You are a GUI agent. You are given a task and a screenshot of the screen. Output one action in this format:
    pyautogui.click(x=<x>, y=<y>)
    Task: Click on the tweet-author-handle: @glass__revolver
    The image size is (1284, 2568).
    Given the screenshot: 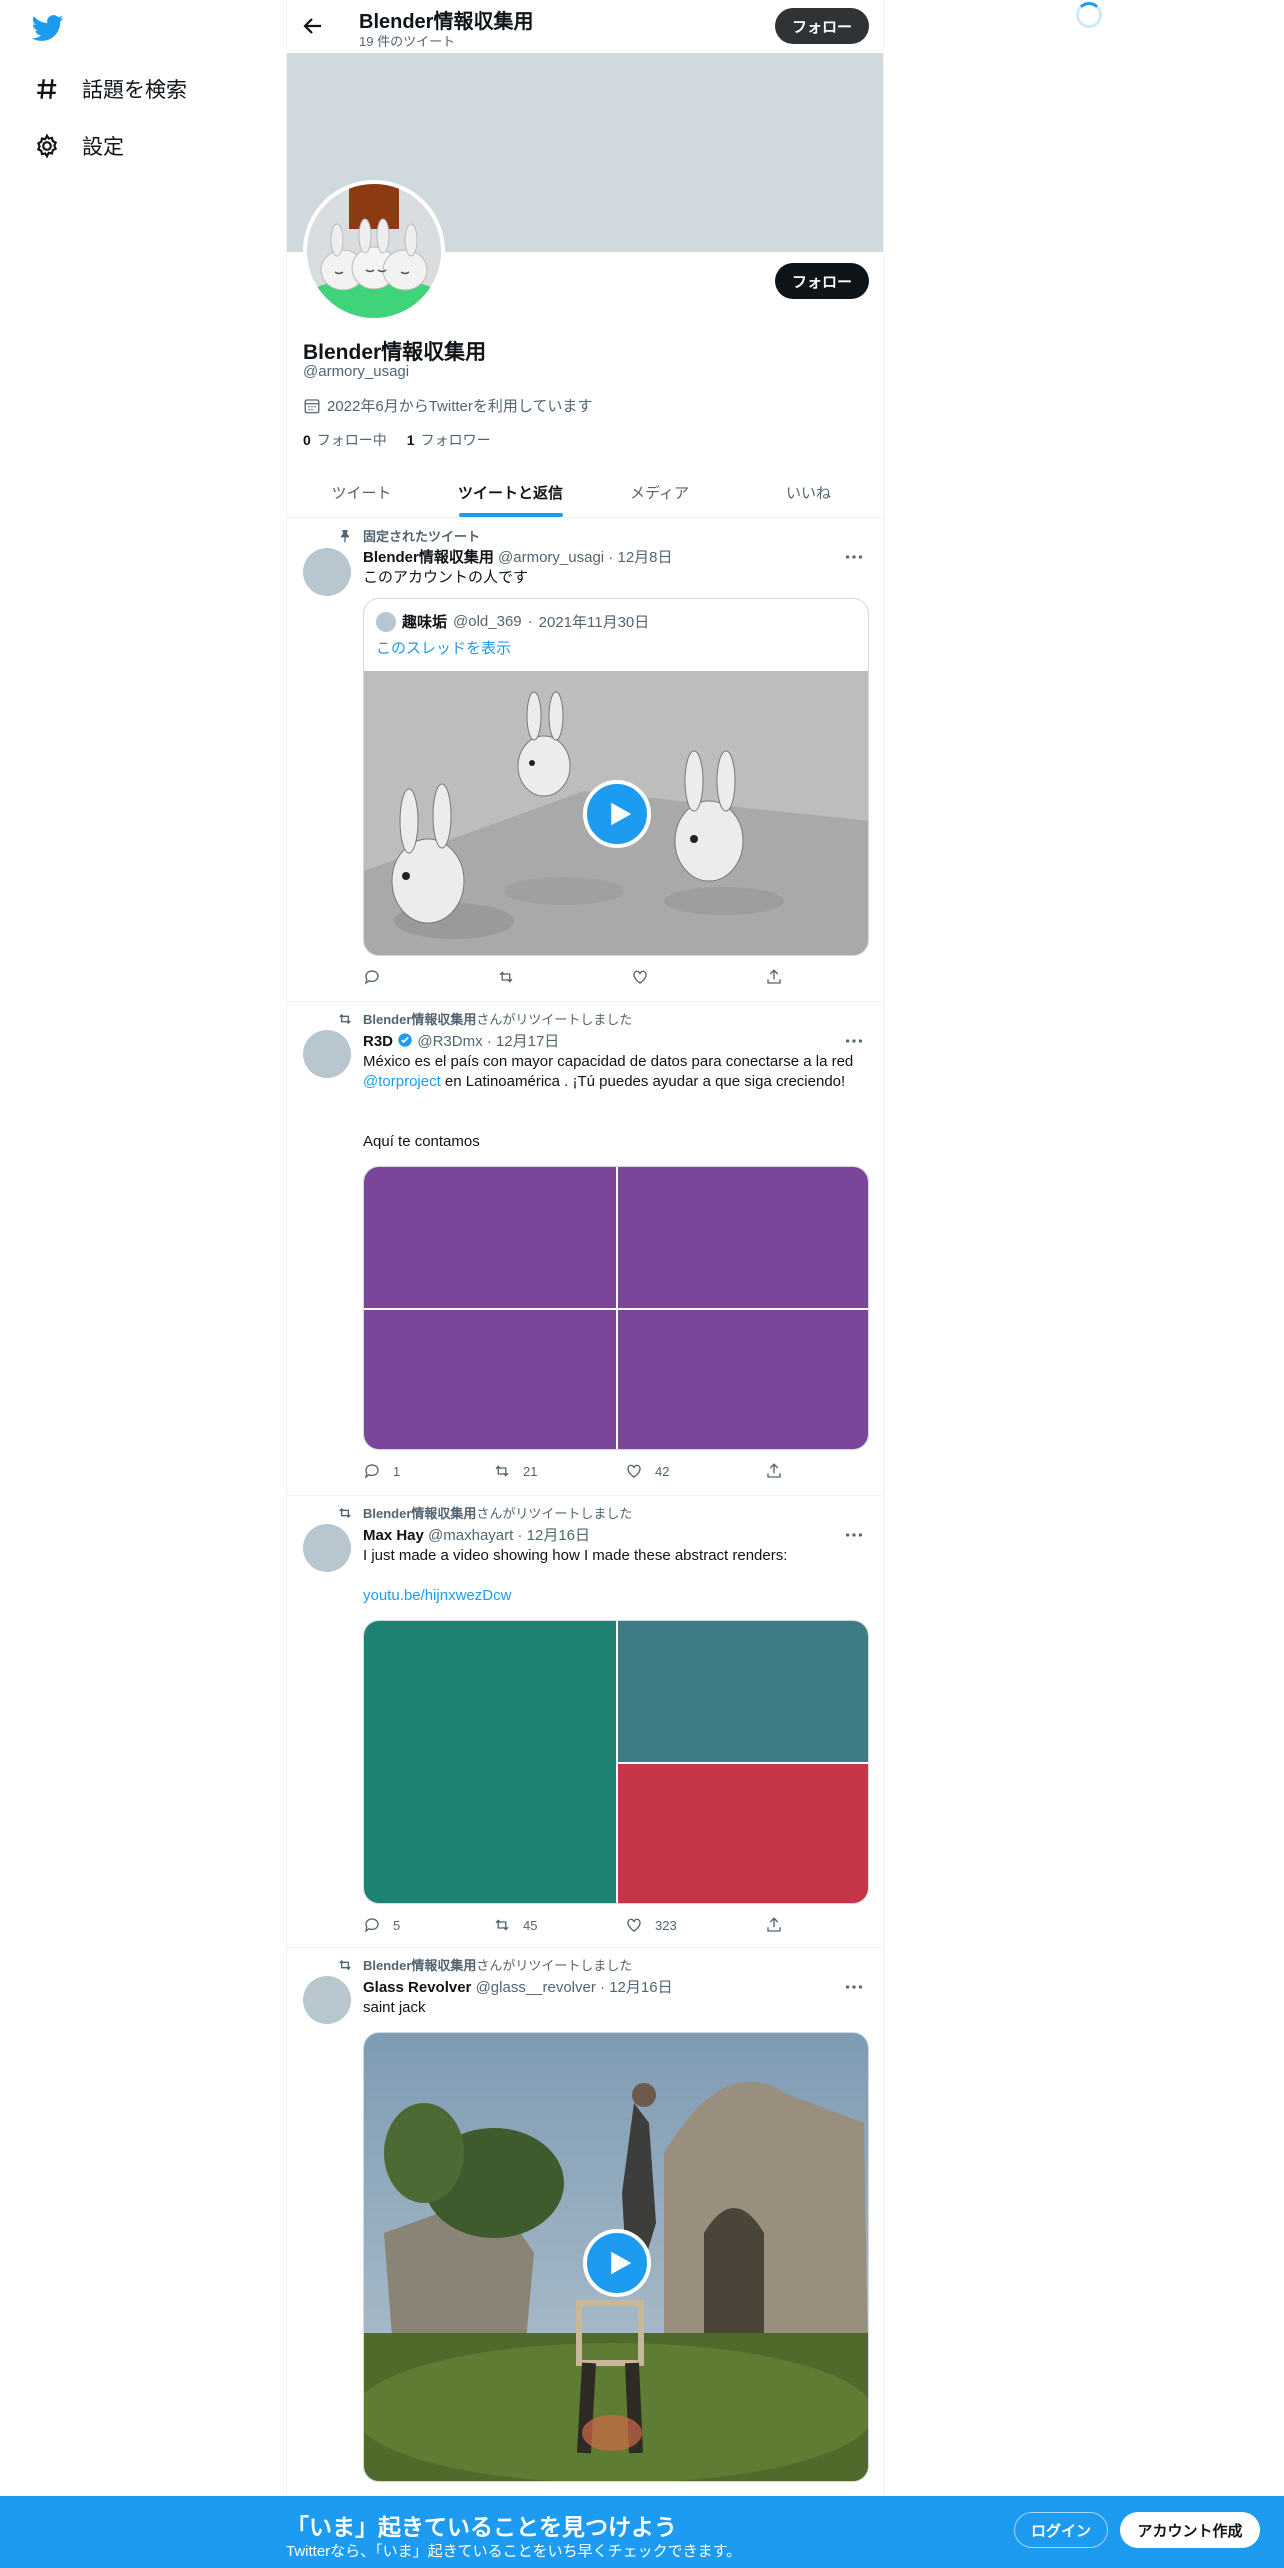 What is the action you would take?
    pyautogui.click(x=536, y=1987)
    